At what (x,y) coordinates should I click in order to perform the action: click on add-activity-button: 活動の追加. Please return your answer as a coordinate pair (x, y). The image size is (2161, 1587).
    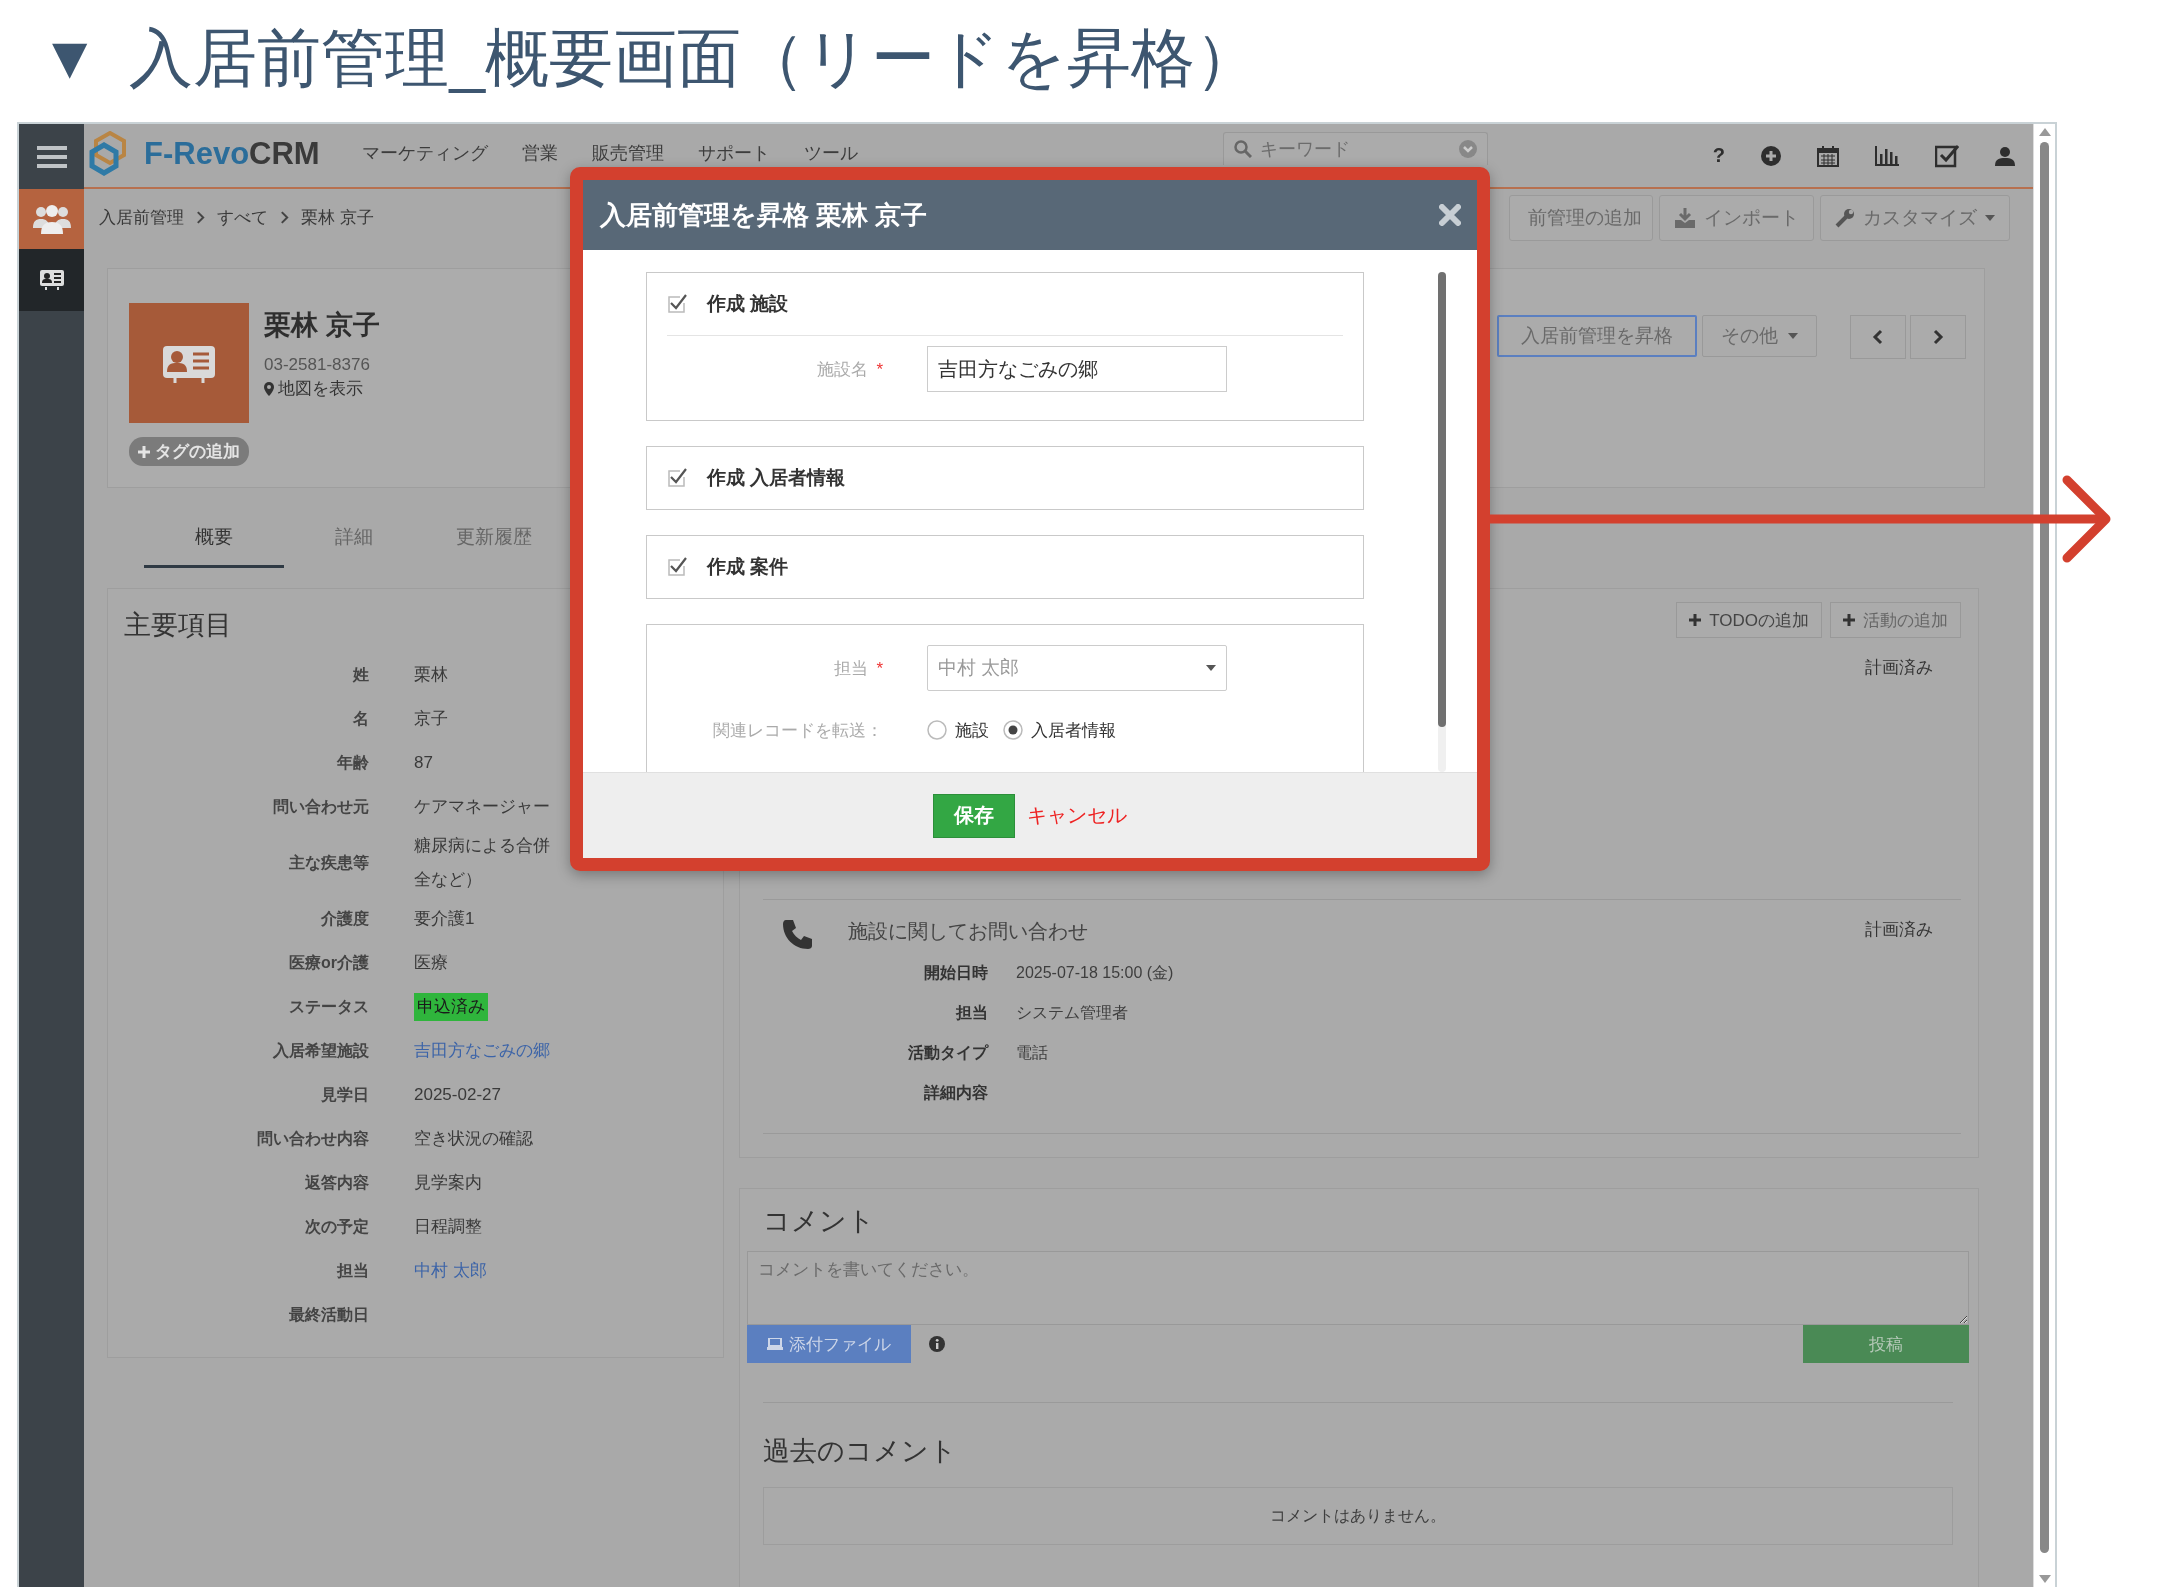
    Looking at the image, I should click on (1895, 620).